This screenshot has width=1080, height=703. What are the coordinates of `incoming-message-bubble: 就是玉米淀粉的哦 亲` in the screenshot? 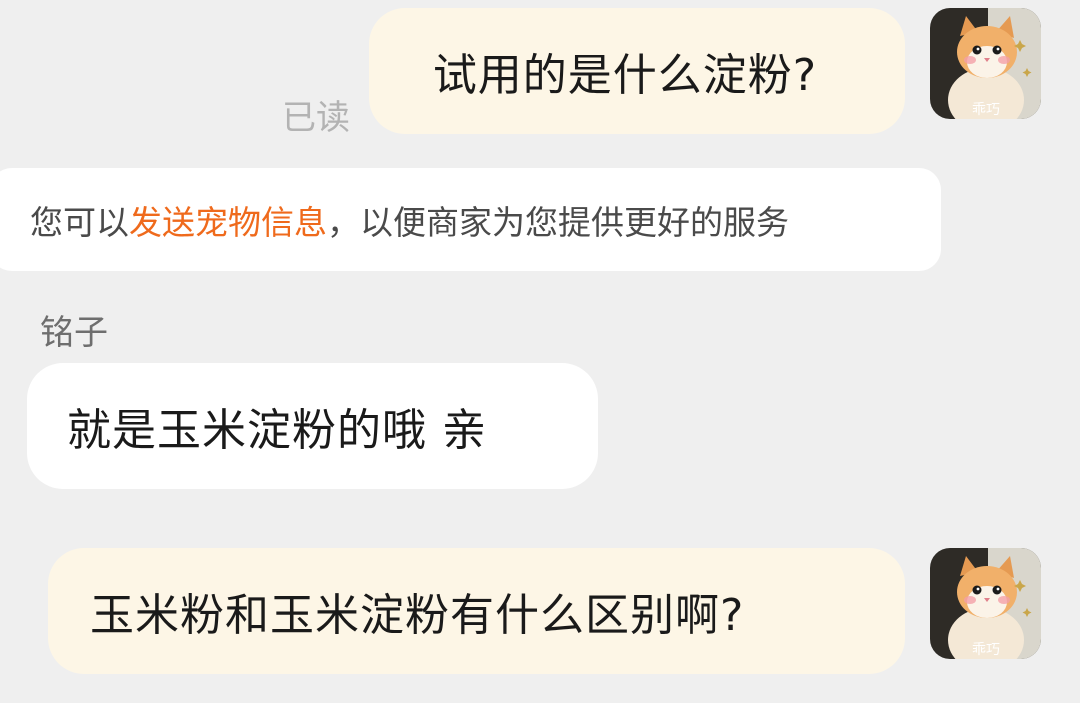 It's located at (312, 426).